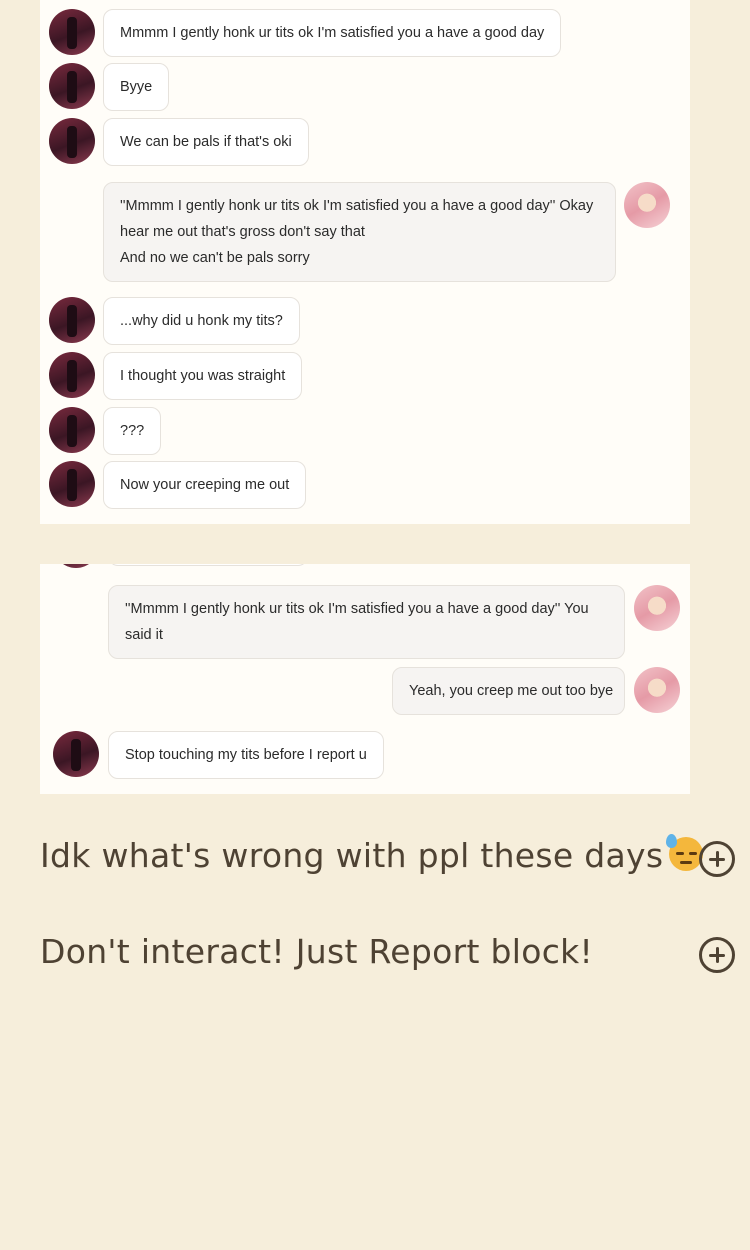 The width and height of the screenshot is (750, 1250). What do you see at coordinates (76, 566) in the screenshot?
I see `user-avatar-partial` at bounding box center [76, 566].